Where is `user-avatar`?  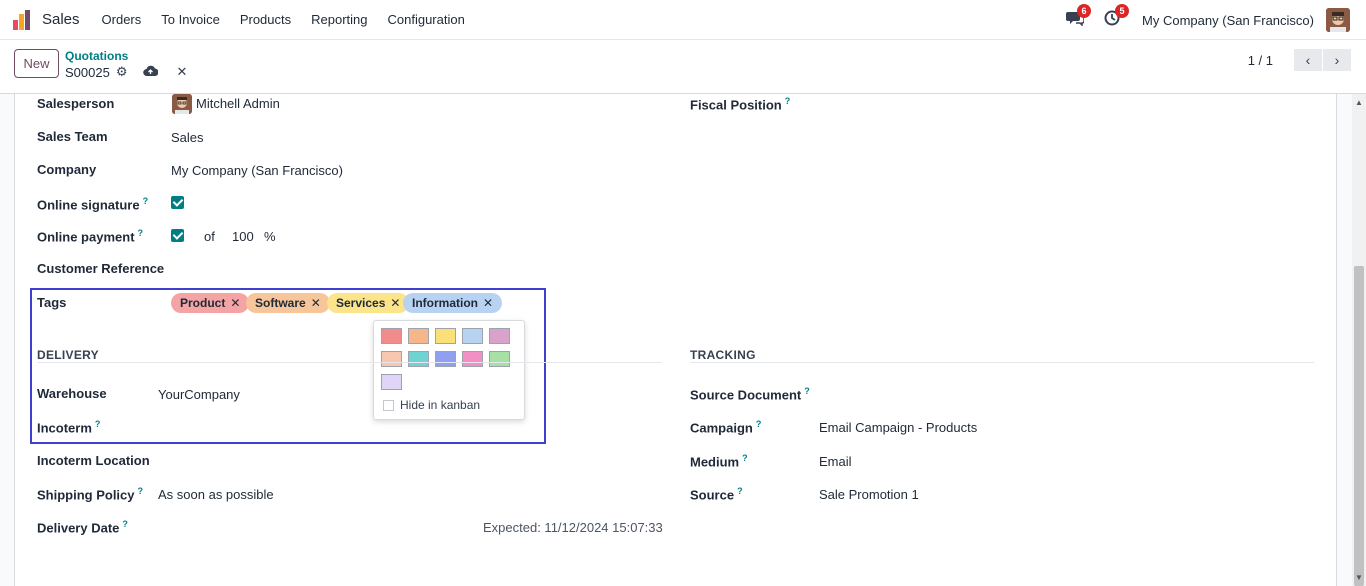 user-avatar is located at coordinates (1338, 20).